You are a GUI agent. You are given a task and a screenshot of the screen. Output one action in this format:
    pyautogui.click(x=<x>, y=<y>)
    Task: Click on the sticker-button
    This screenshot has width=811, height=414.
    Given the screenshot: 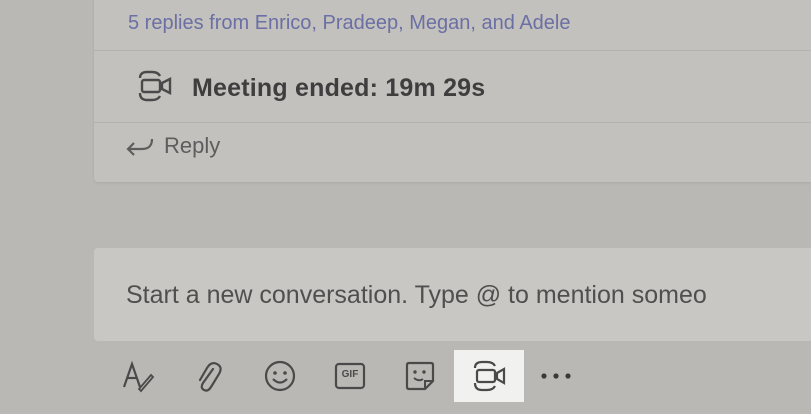 What is the action you would take?
    pyautogui.click(x=420, y=376)
    